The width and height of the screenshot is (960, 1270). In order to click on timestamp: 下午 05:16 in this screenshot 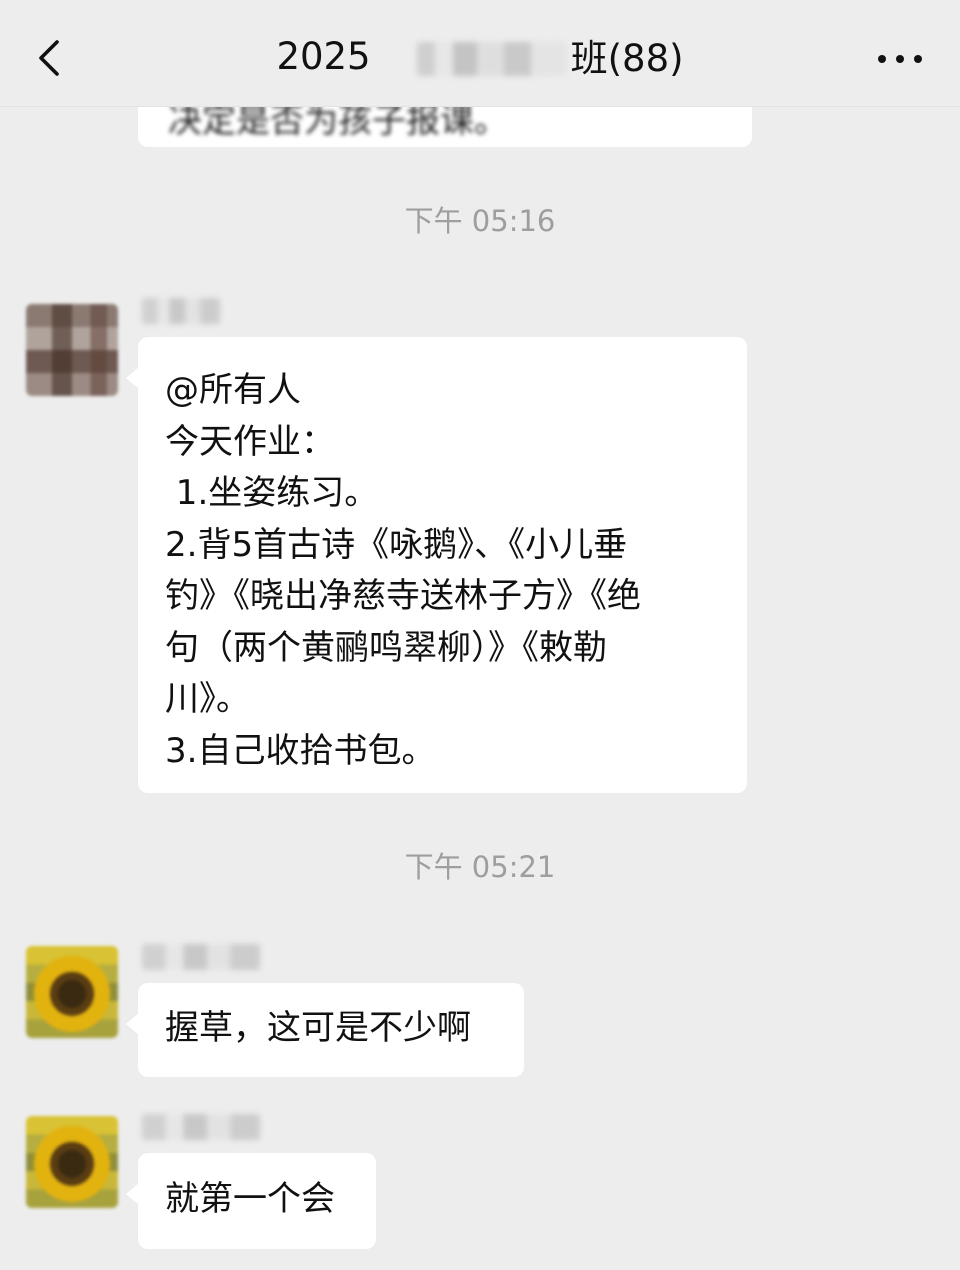, I will do `click(480, 221)`.